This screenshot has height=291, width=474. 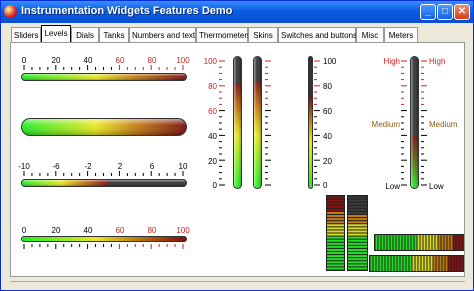 I want to click on tab-switches-and-buttons: Switches and buttons, so click(x=317, y=34).